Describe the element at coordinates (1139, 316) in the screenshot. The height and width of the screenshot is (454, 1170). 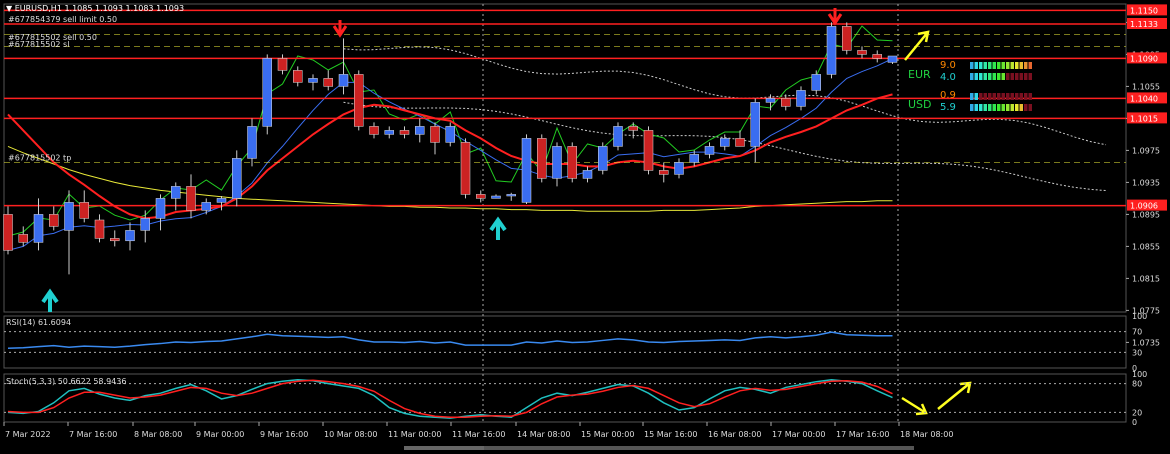
I see `rsi-tick-label: 100` at that location.